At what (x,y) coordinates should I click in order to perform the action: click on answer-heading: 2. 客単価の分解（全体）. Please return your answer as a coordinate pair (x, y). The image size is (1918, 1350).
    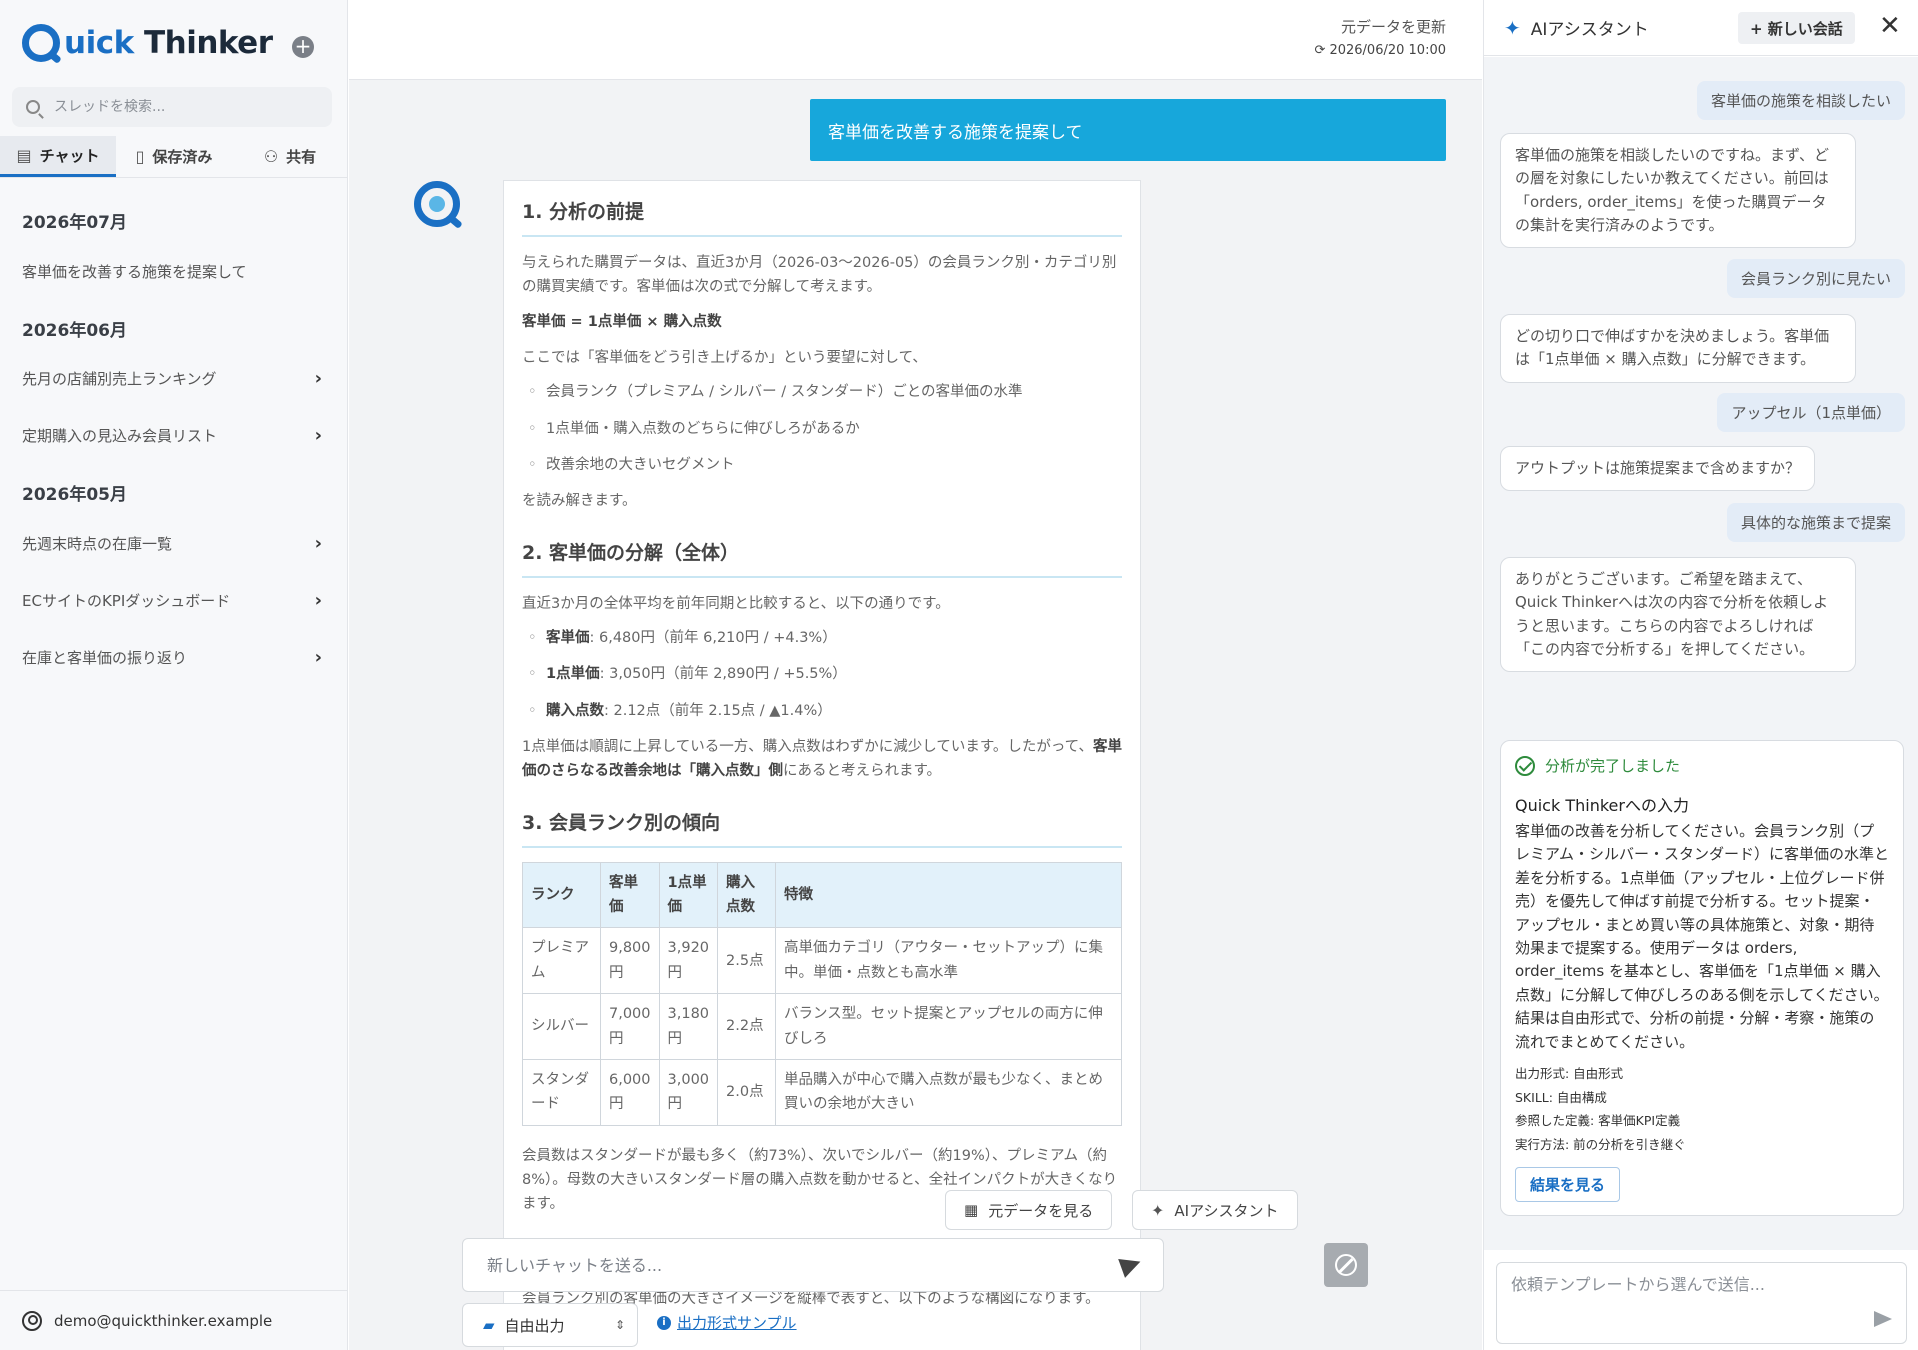
    Looking at the image, I should click on (822, 558).